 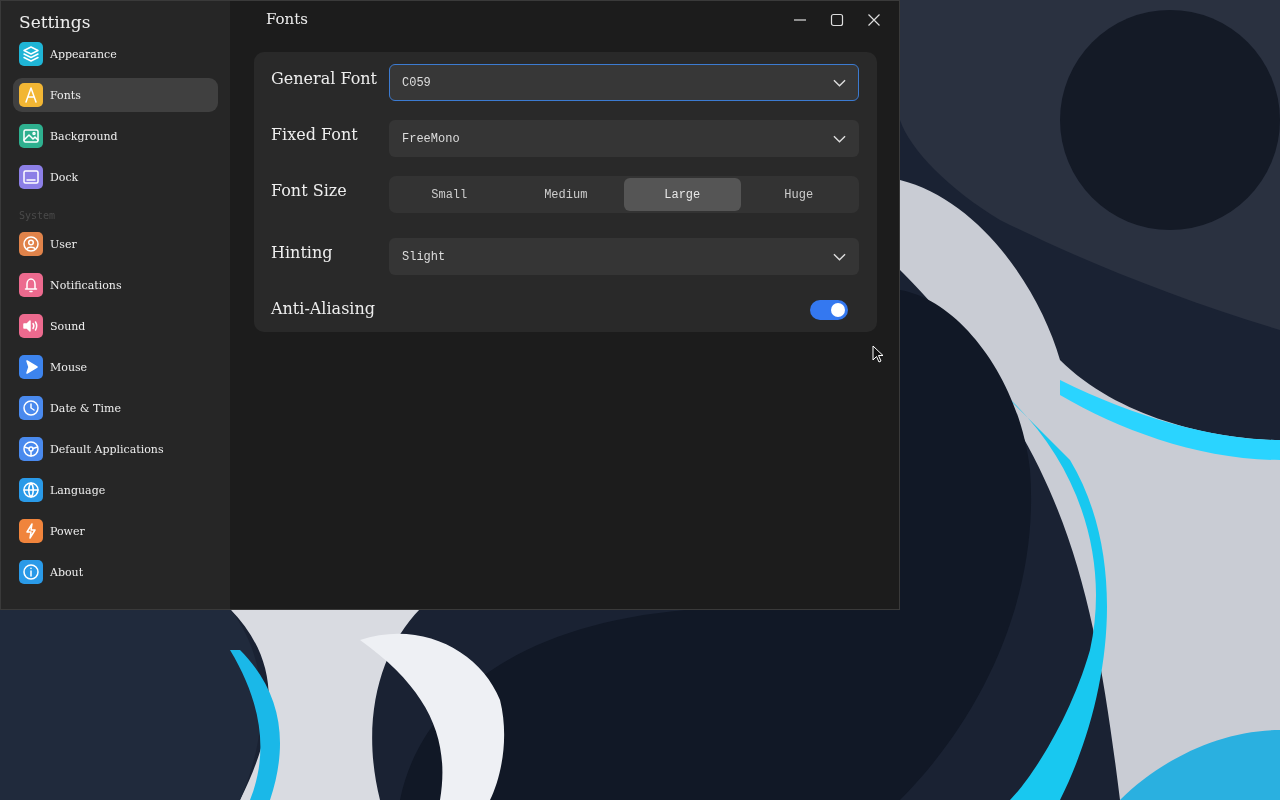 I want to click on dropdown: C059, so click(x=624, y=82).